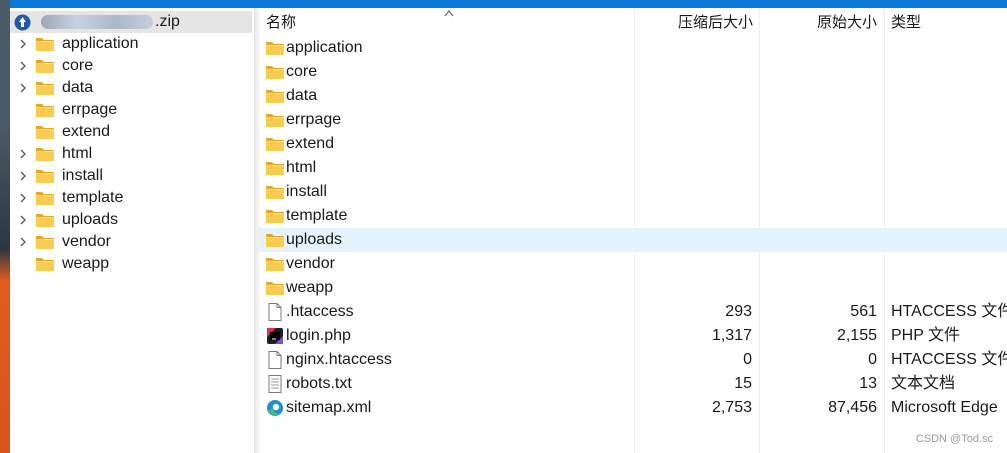  I want to click on file-original-size: 561, so click(863, 311).